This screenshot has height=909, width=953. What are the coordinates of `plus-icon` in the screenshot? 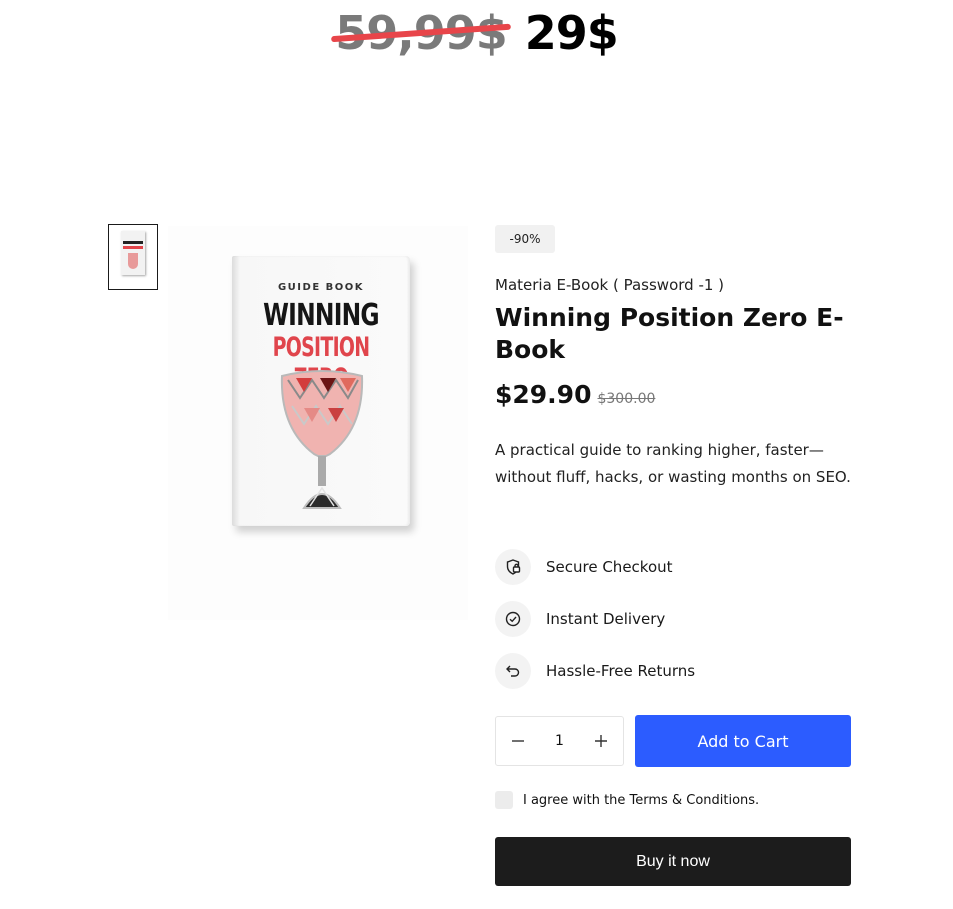 It's located at (601, 741).